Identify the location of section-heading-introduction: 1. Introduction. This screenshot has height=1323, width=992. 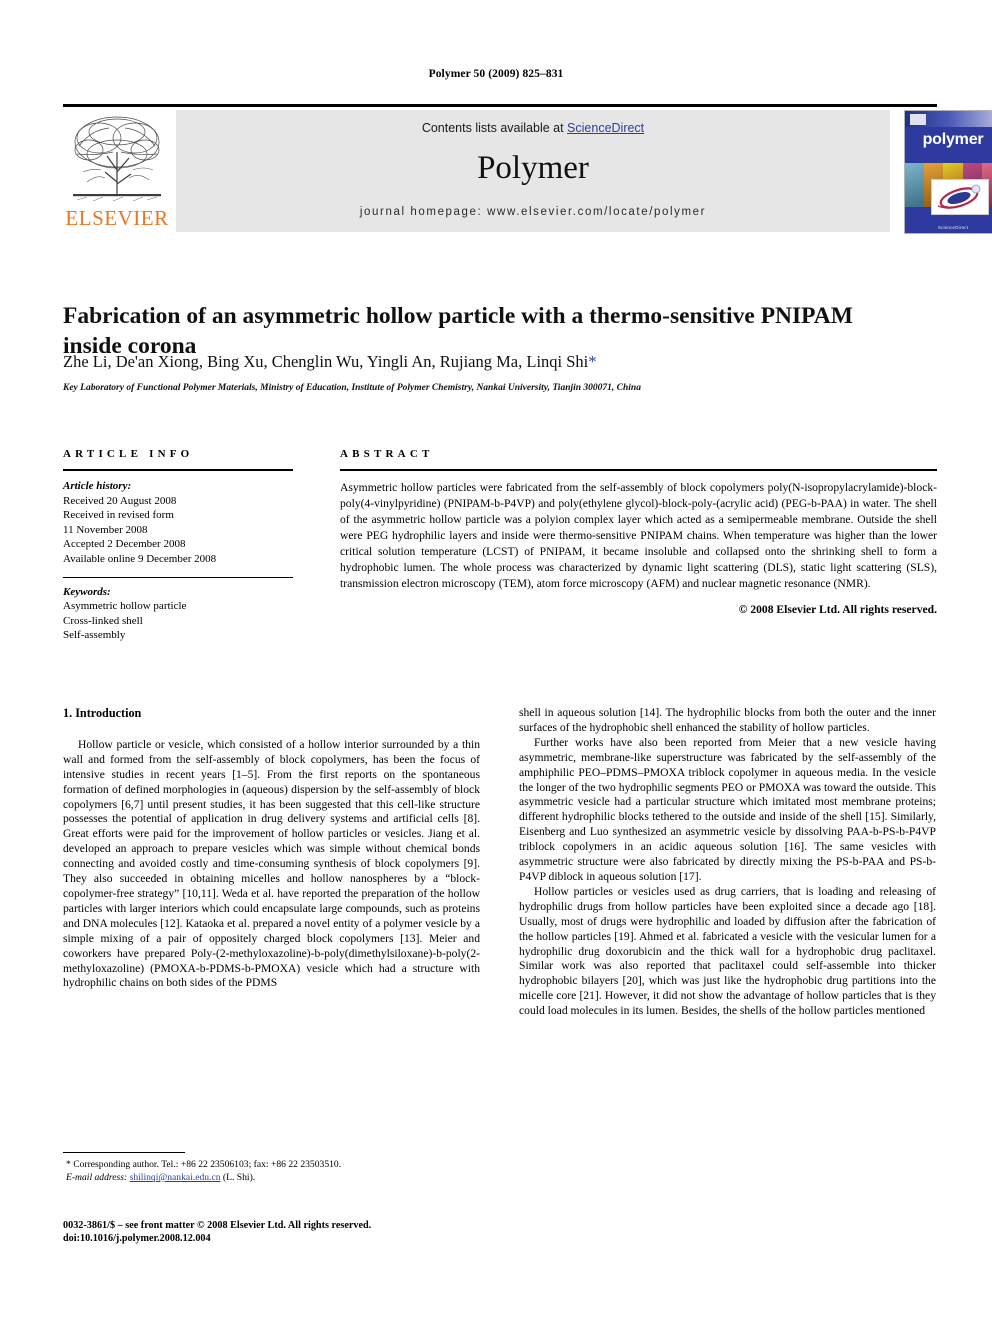
(102, 713).